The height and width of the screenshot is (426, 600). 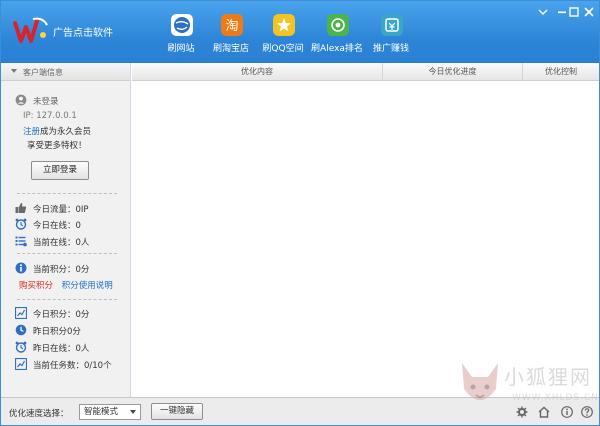 I want to click on nav-item-taobao: 淘 刷淘宝店, so click(x=231, y=35).